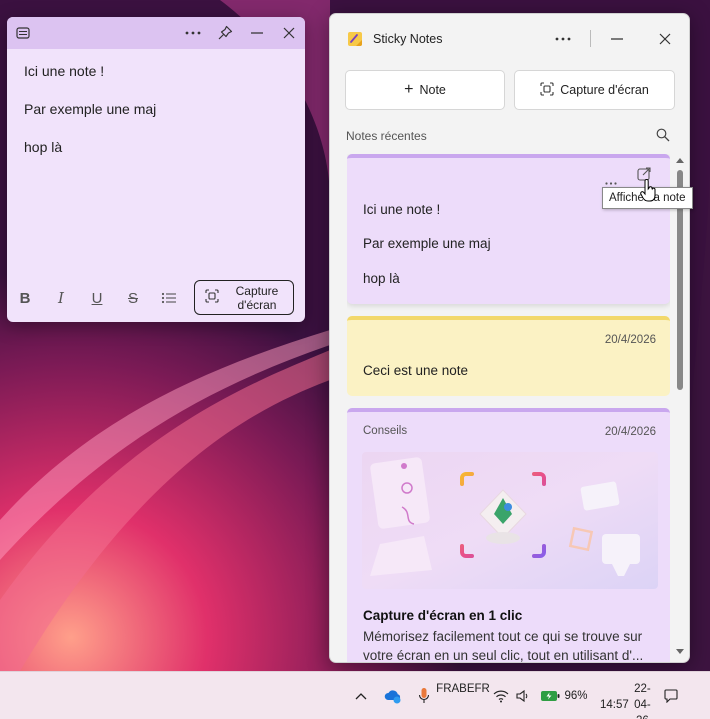 The height and width of the screenshot is (719, 710). Describe the element at coordinates (25, 298) in the screenshot. I see `bold-button: B` at that location.